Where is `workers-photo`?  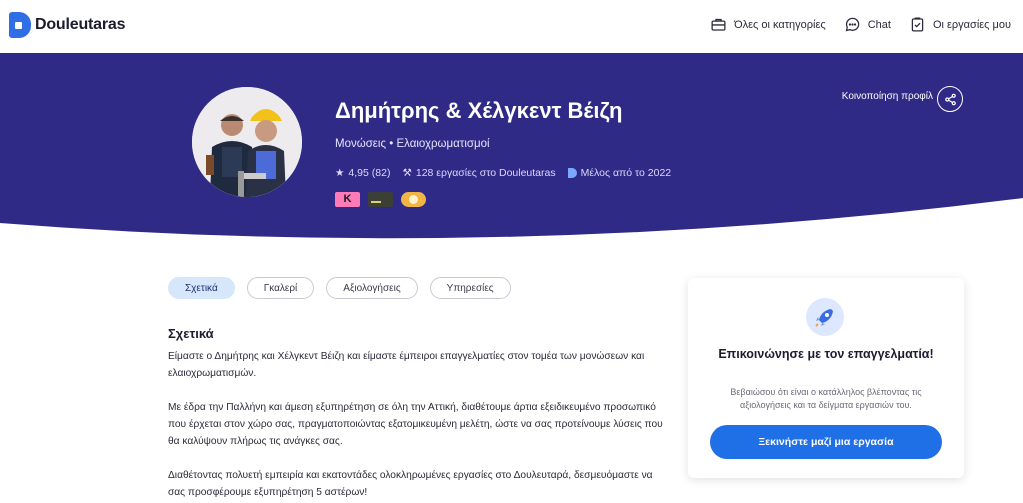 workers-photo is located at coordinates (247, 142).